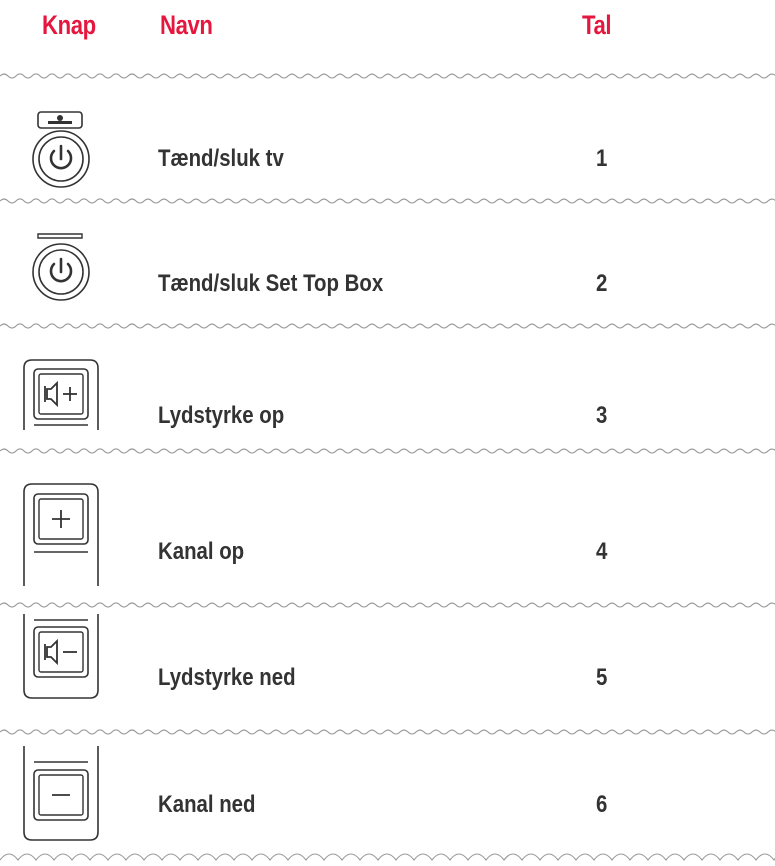 The height and width of the screenshot is (866, 775). Describe the element at coordinates (221, 158) in the screenshot. I see `row-name: Tænd/sluk tv` at that location.